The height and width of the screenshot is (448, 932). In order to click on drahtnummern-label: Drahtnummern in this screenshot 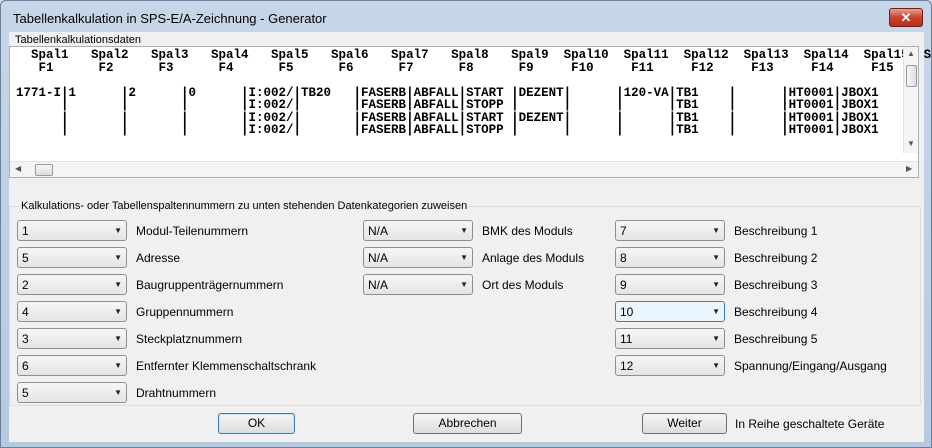, I will do `click(176, 393)`.